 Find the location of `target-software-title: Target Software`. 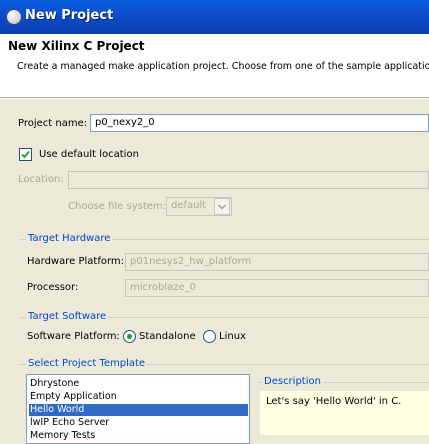

target-software-title: Target Software is located at coordinates (67, 316).